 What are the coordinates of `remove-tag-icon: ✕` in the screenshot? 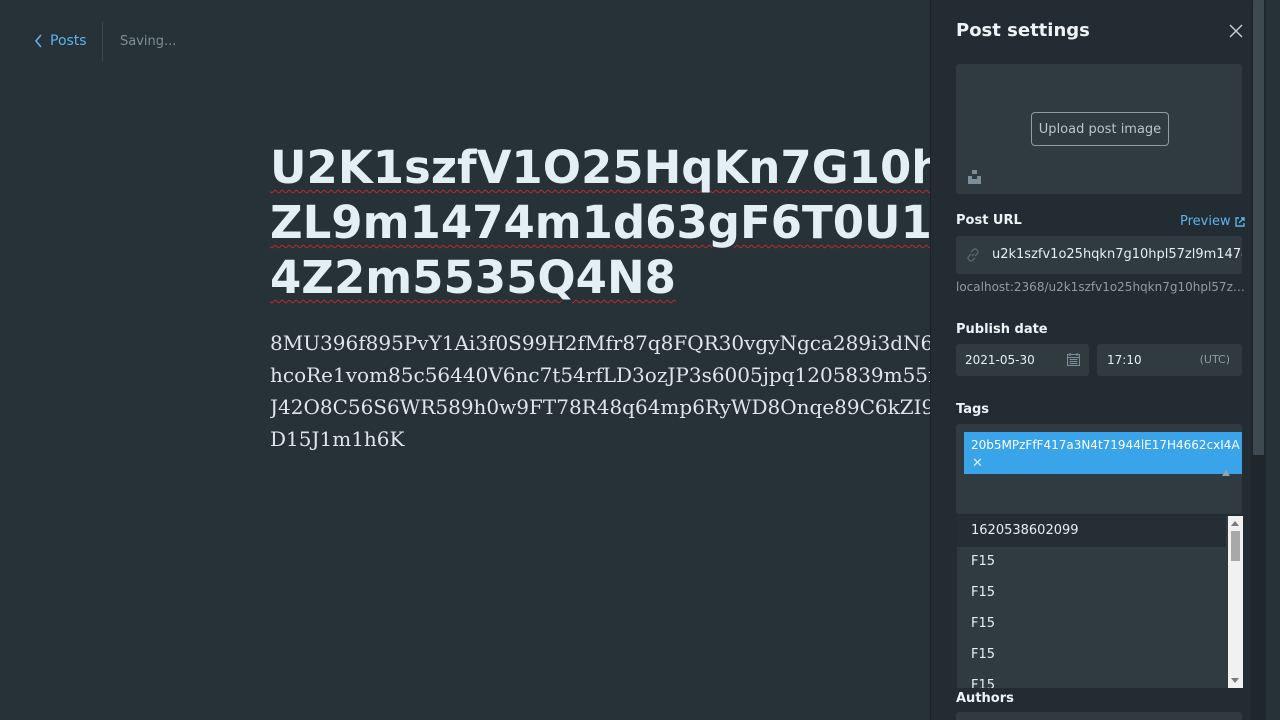 It's located at (977, 463).